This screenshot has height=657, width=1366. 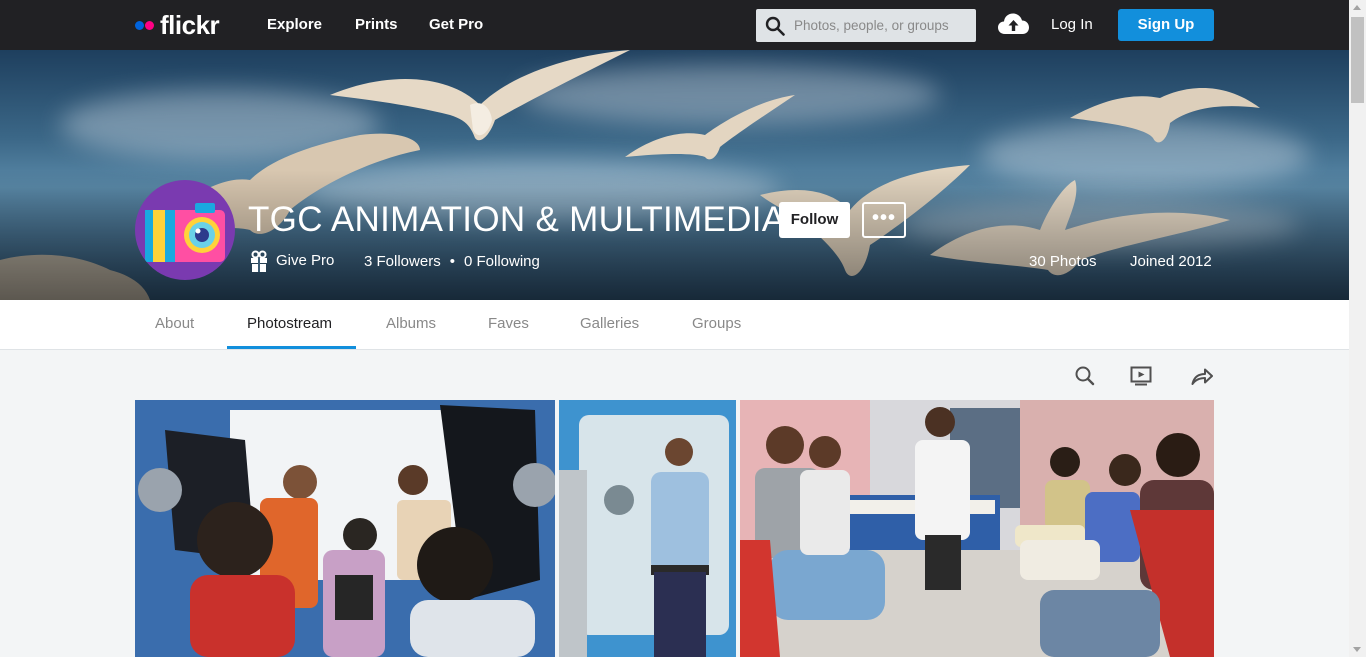 What do you see at coordinates (1357, 328) in the screenshot?
I see `page-scrollbar` at bounding box center [1357, 328].